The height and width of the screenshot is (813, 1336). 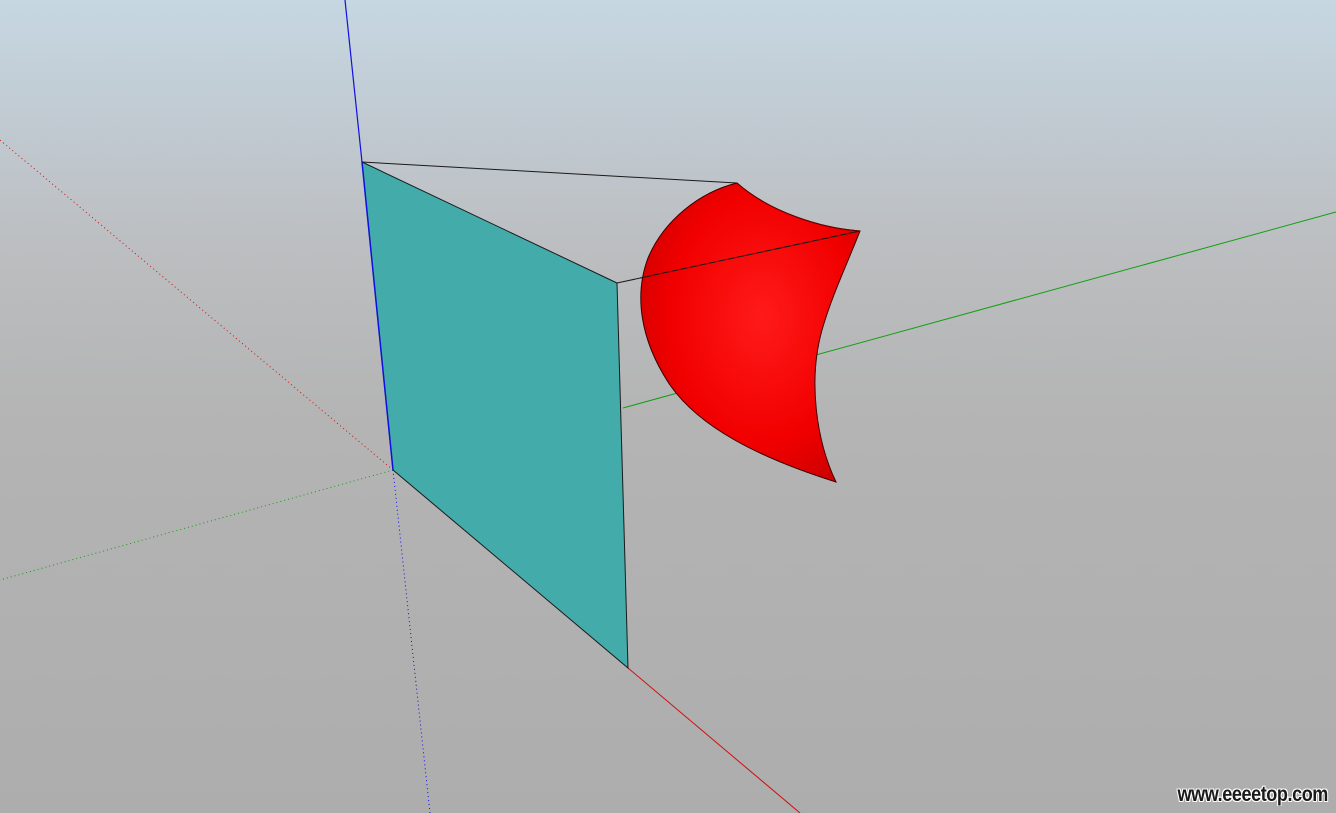 What do you see at coordinates (411, 641) in the screenshot?
I see `blue-axis-negative` at bounding box center [411, 641].